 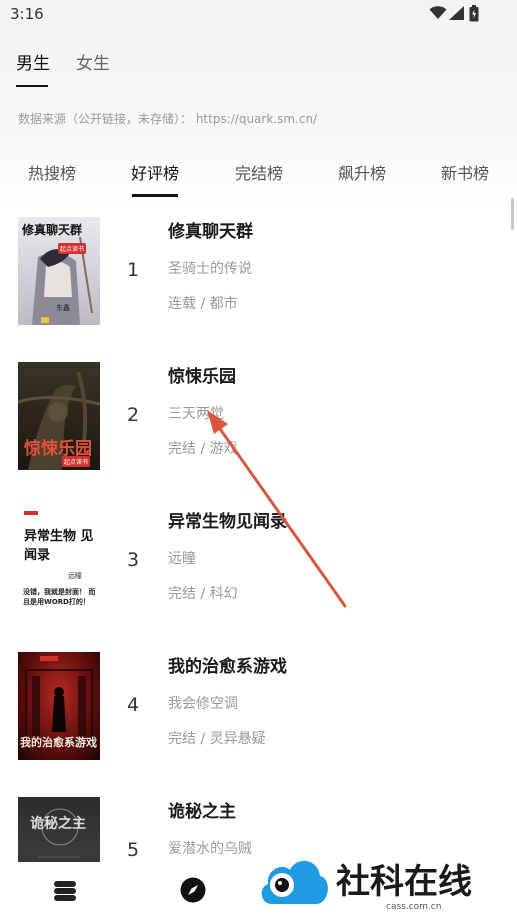 What do you see at coordinates (59, 271) in the screenshot?
I see `book-cover: 修真聊天群 起点读书 东鑫` at bounding box center [59, 271].